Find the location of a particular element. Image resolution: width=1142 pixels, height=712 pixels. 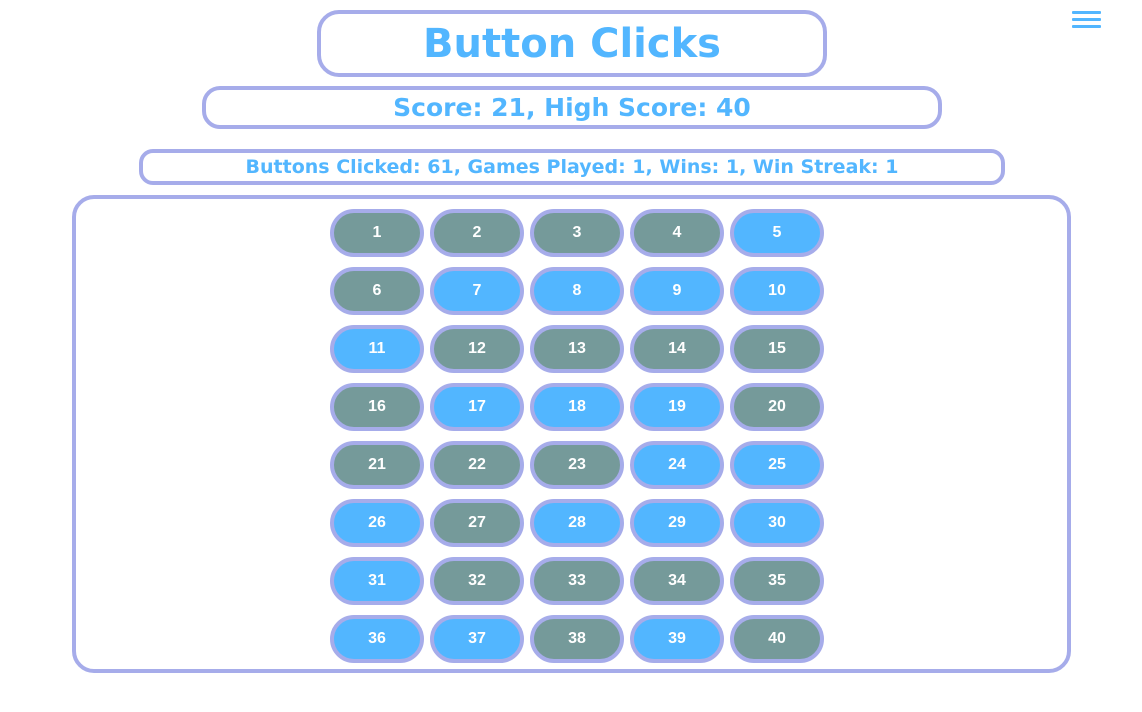

game-button-40: 40 is located at coordinates (777, 639).